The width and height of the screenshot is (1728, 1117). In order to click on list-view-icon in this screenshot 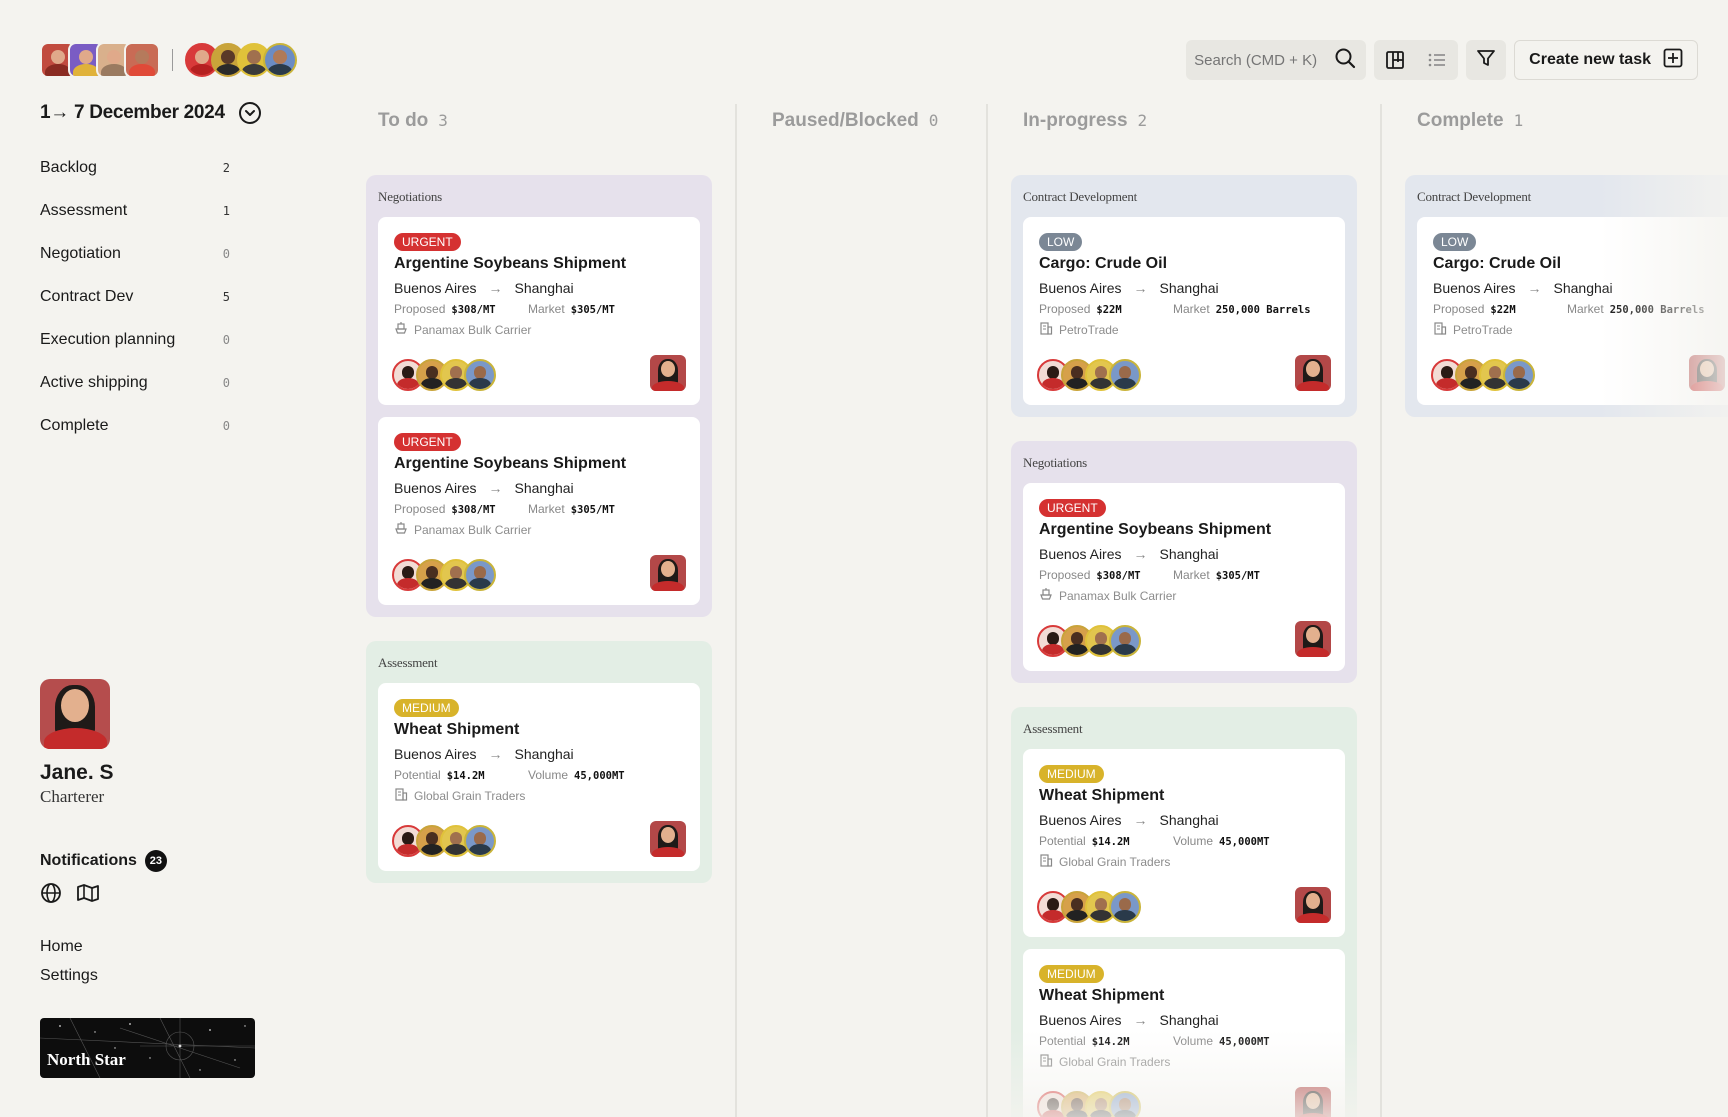, I will do `click(1437, 60)`.